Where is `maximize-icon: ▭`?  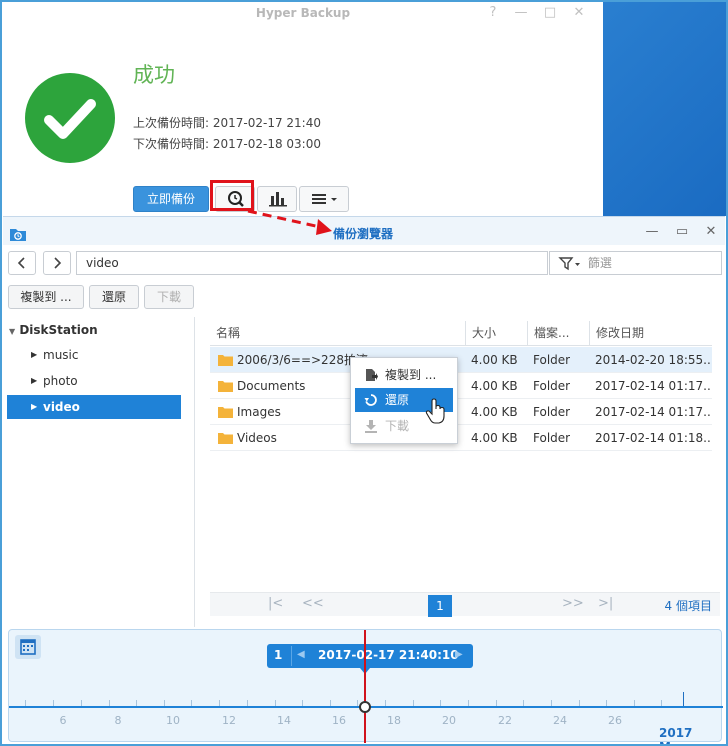
maximize-icon: ▭ is located at coordinates (682, 231).